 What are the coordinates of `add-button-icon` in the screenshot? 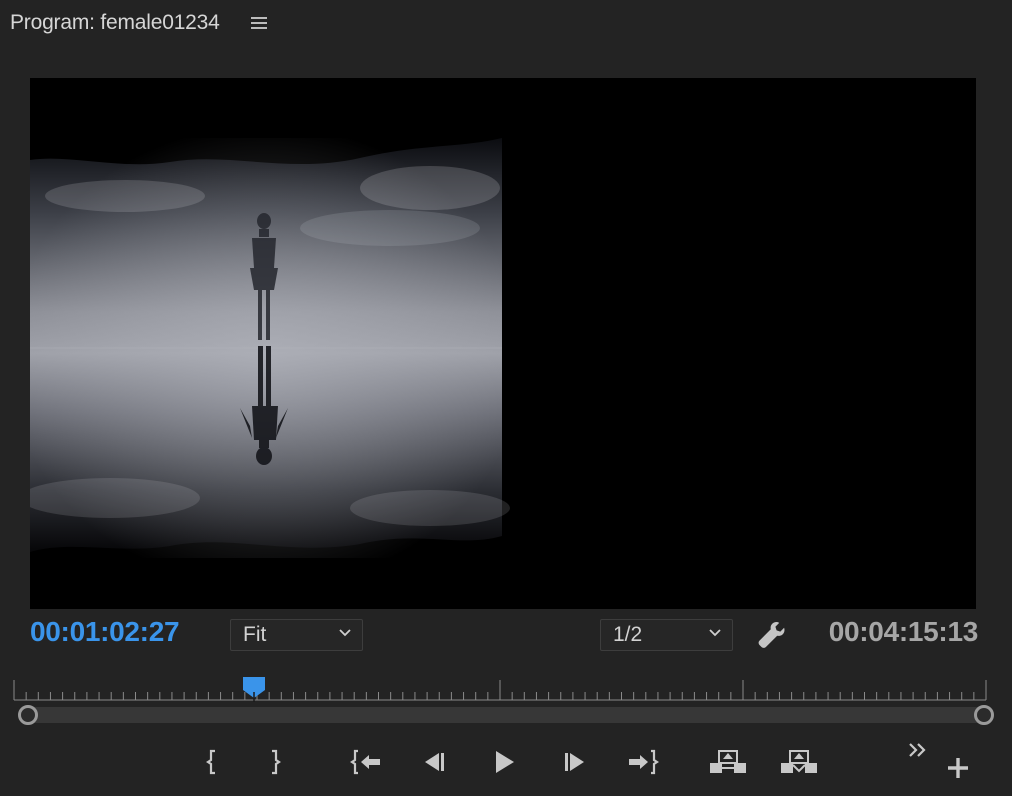 It's located at (958, 768).